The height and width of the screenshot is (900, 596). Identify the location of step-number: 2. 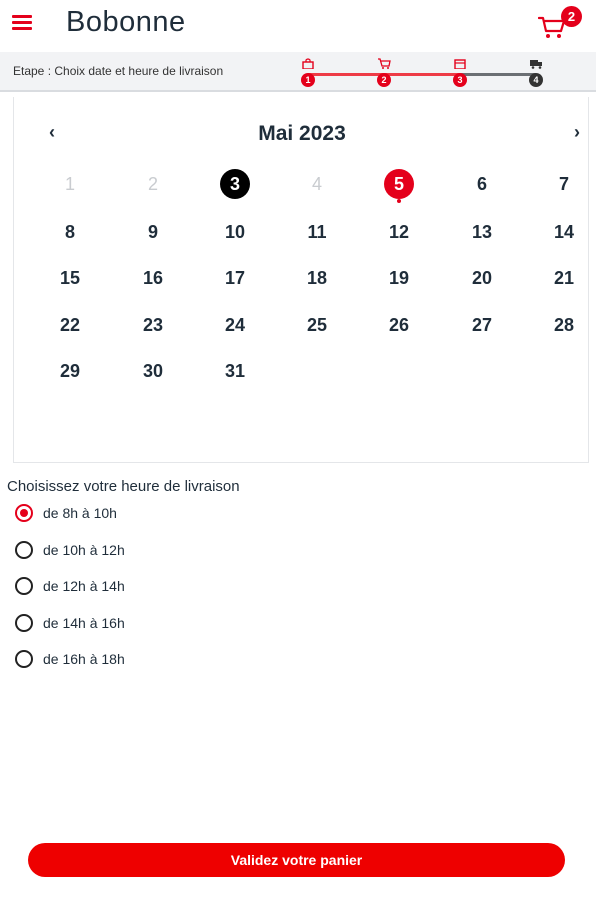
(384, 80).